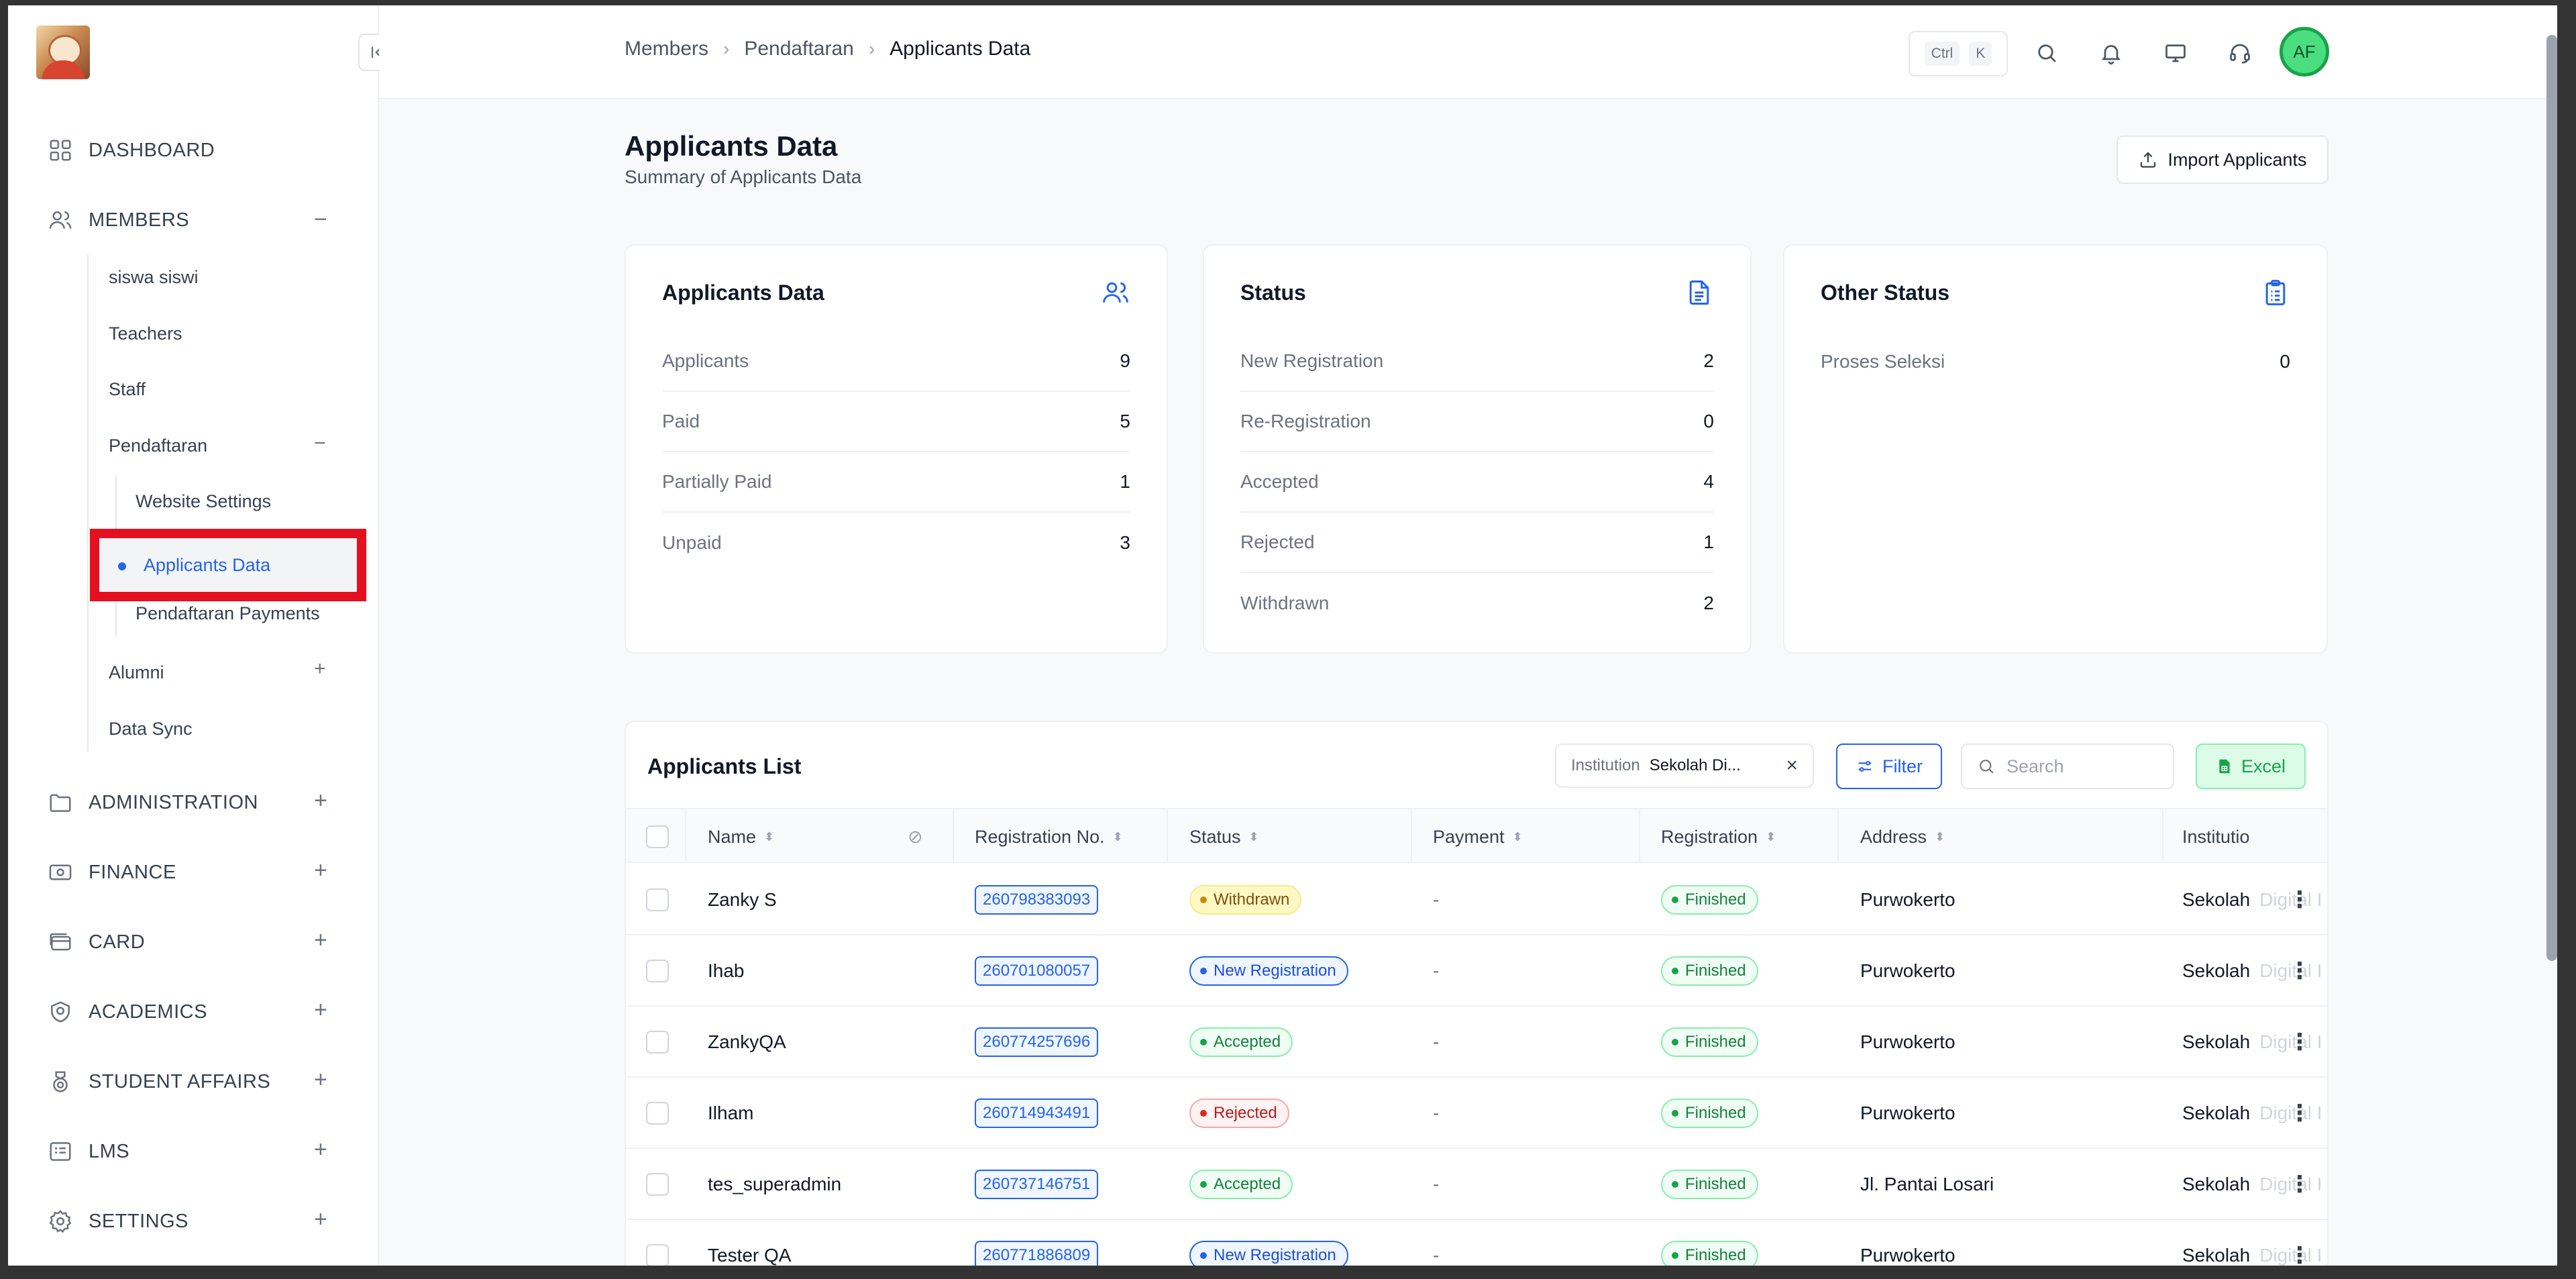  Describe the element at coordinates (1709, 1042) in the screenshot. I see `registration-status-badge: Finished` at that location.